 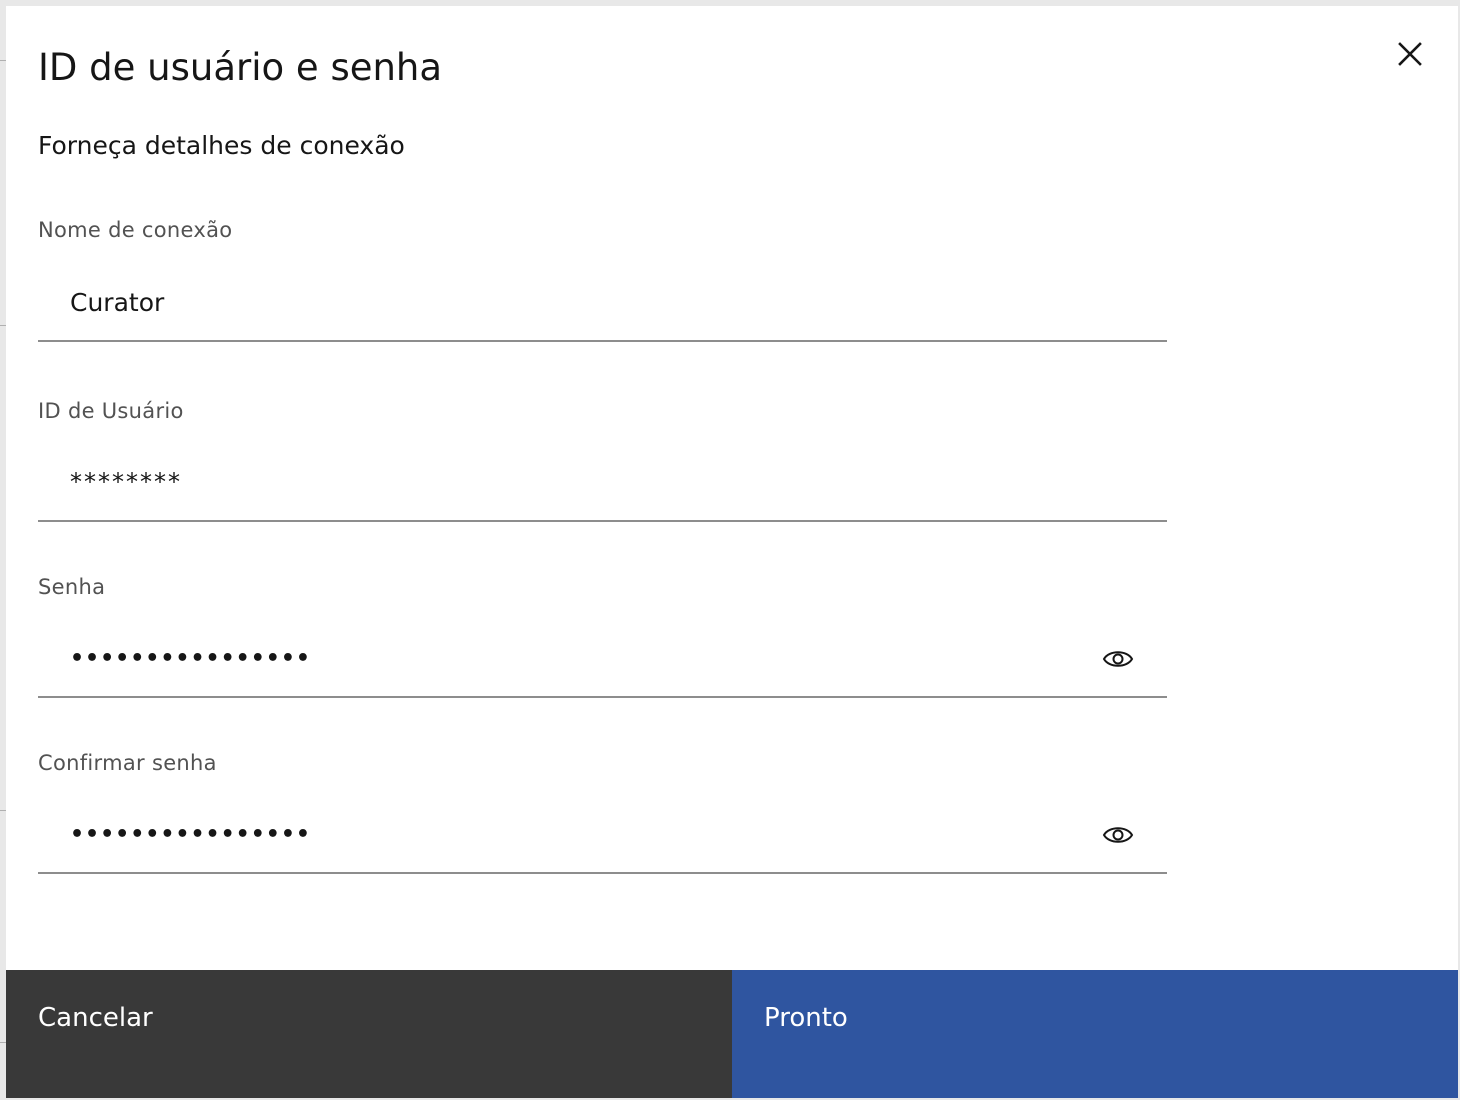 I want to click on confirm-password-label: Confirmar senha, so click(x=127, y=763).